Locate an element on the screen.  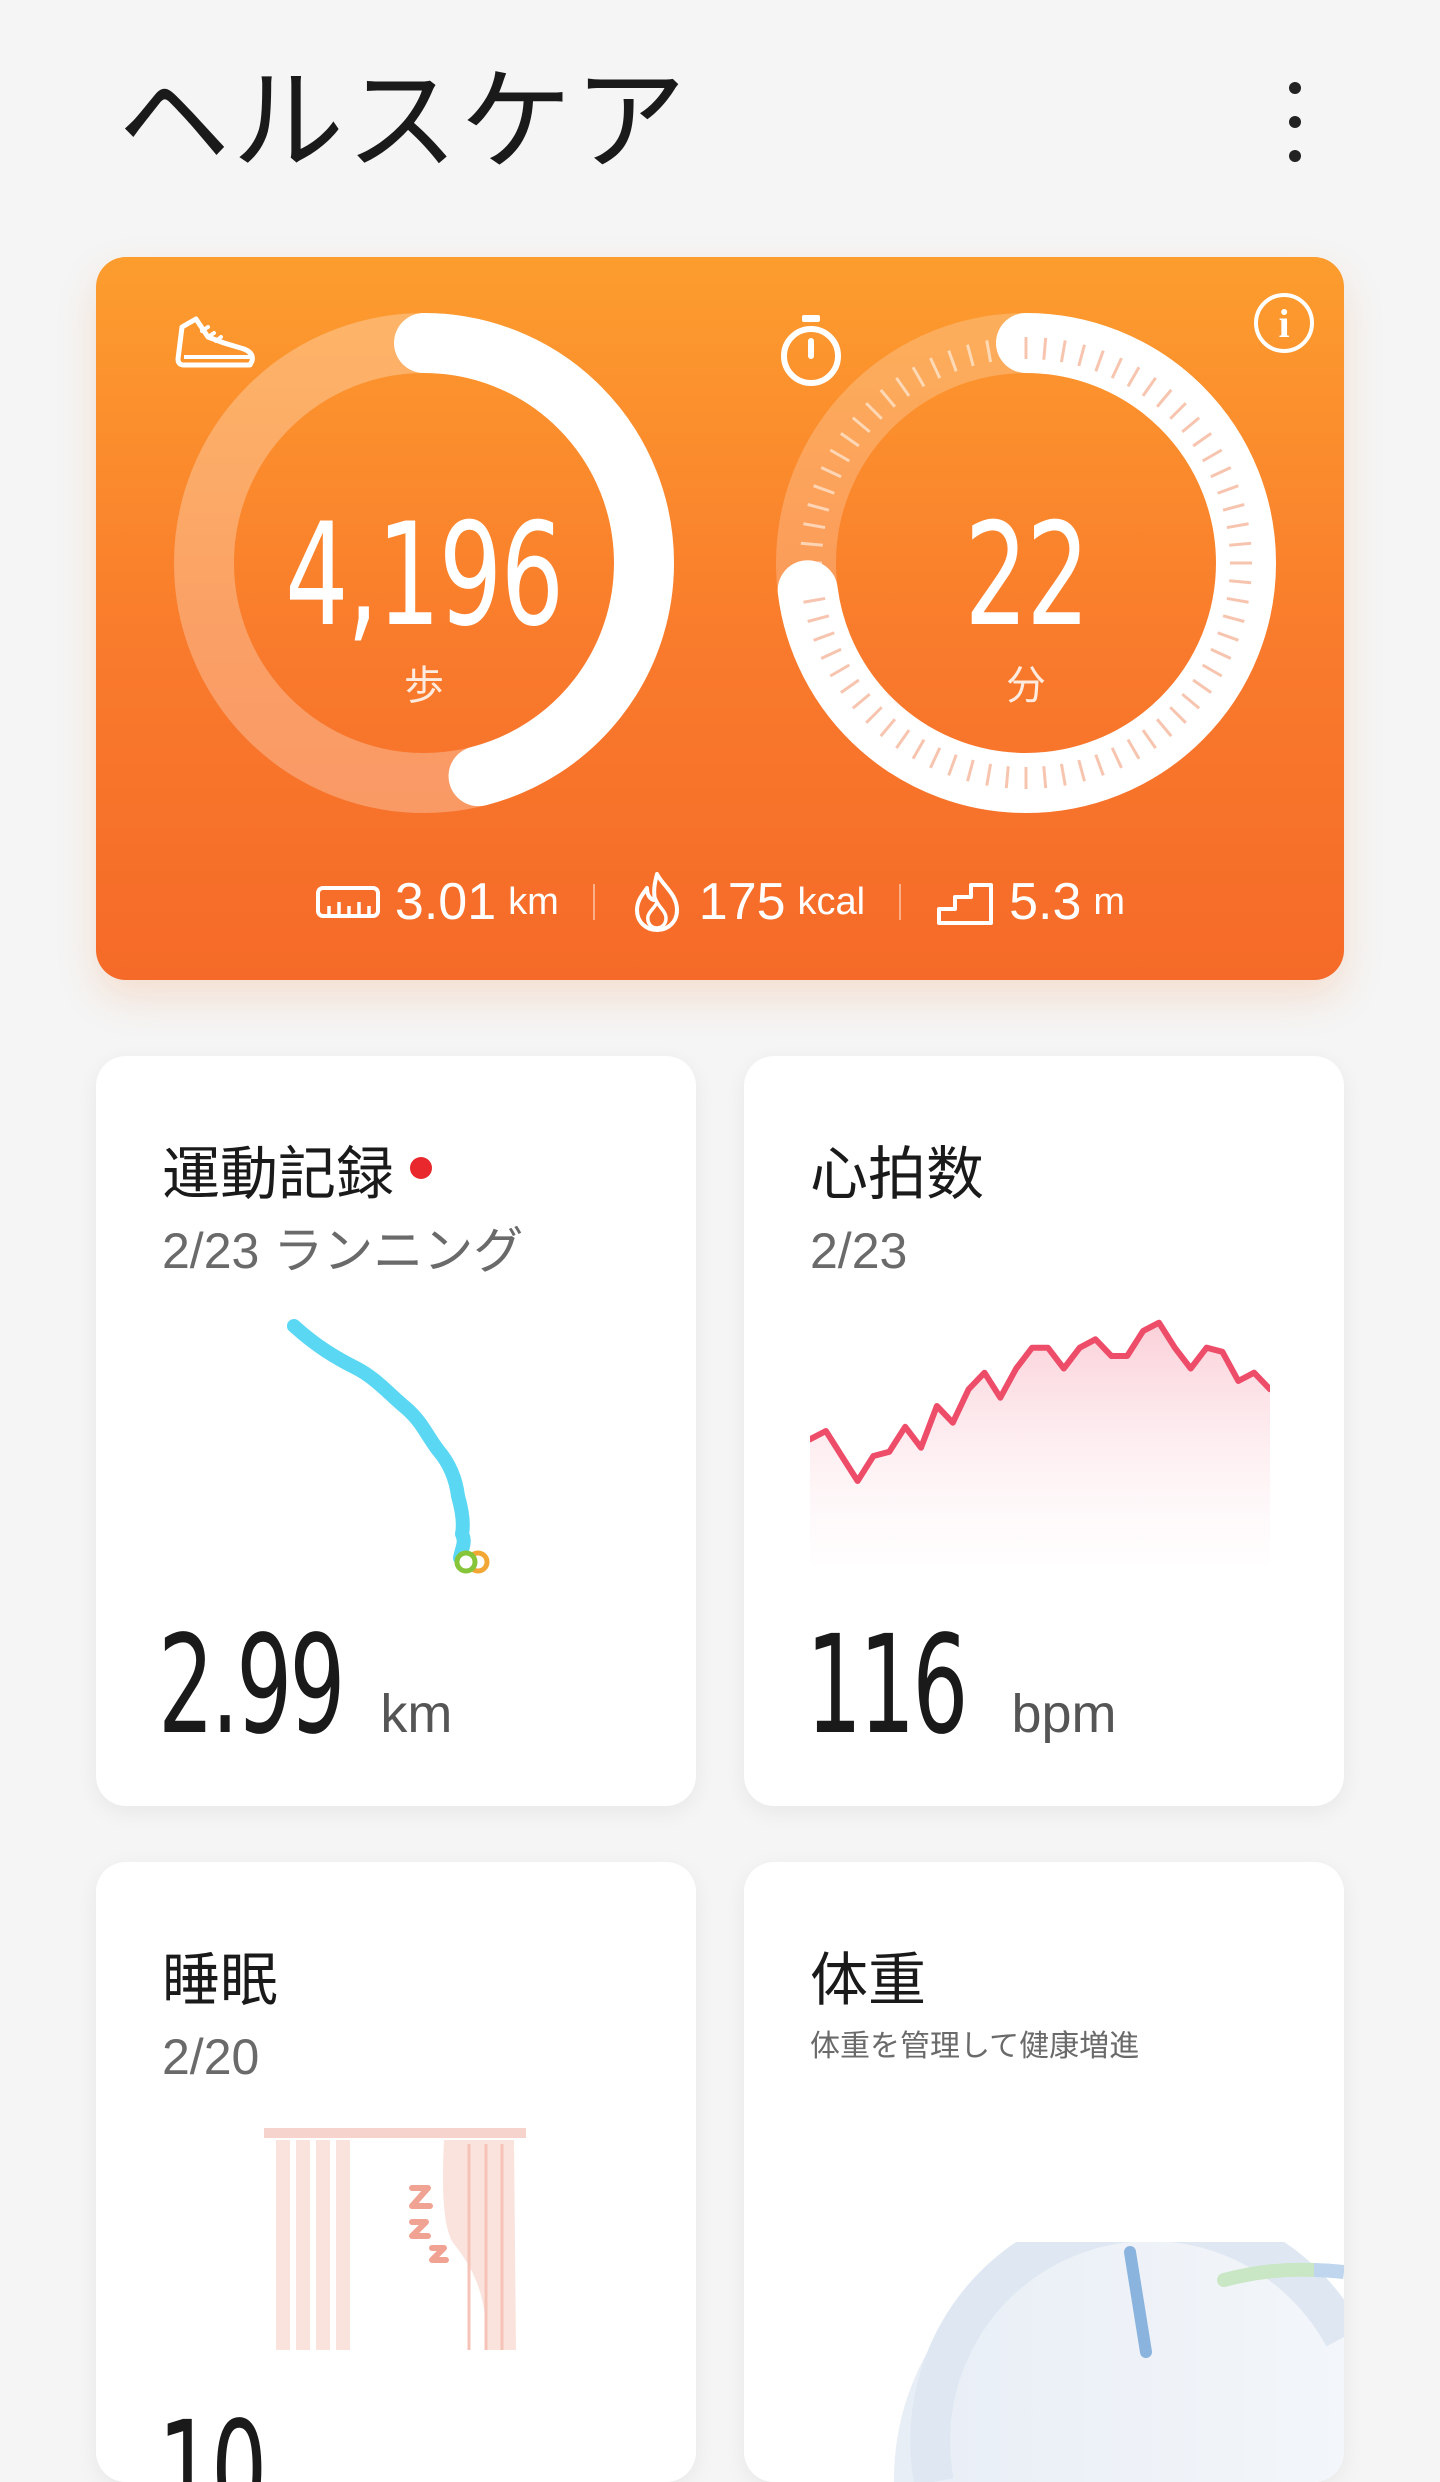
sleep-value-row: 10 is located at coordinates (232, 2442).